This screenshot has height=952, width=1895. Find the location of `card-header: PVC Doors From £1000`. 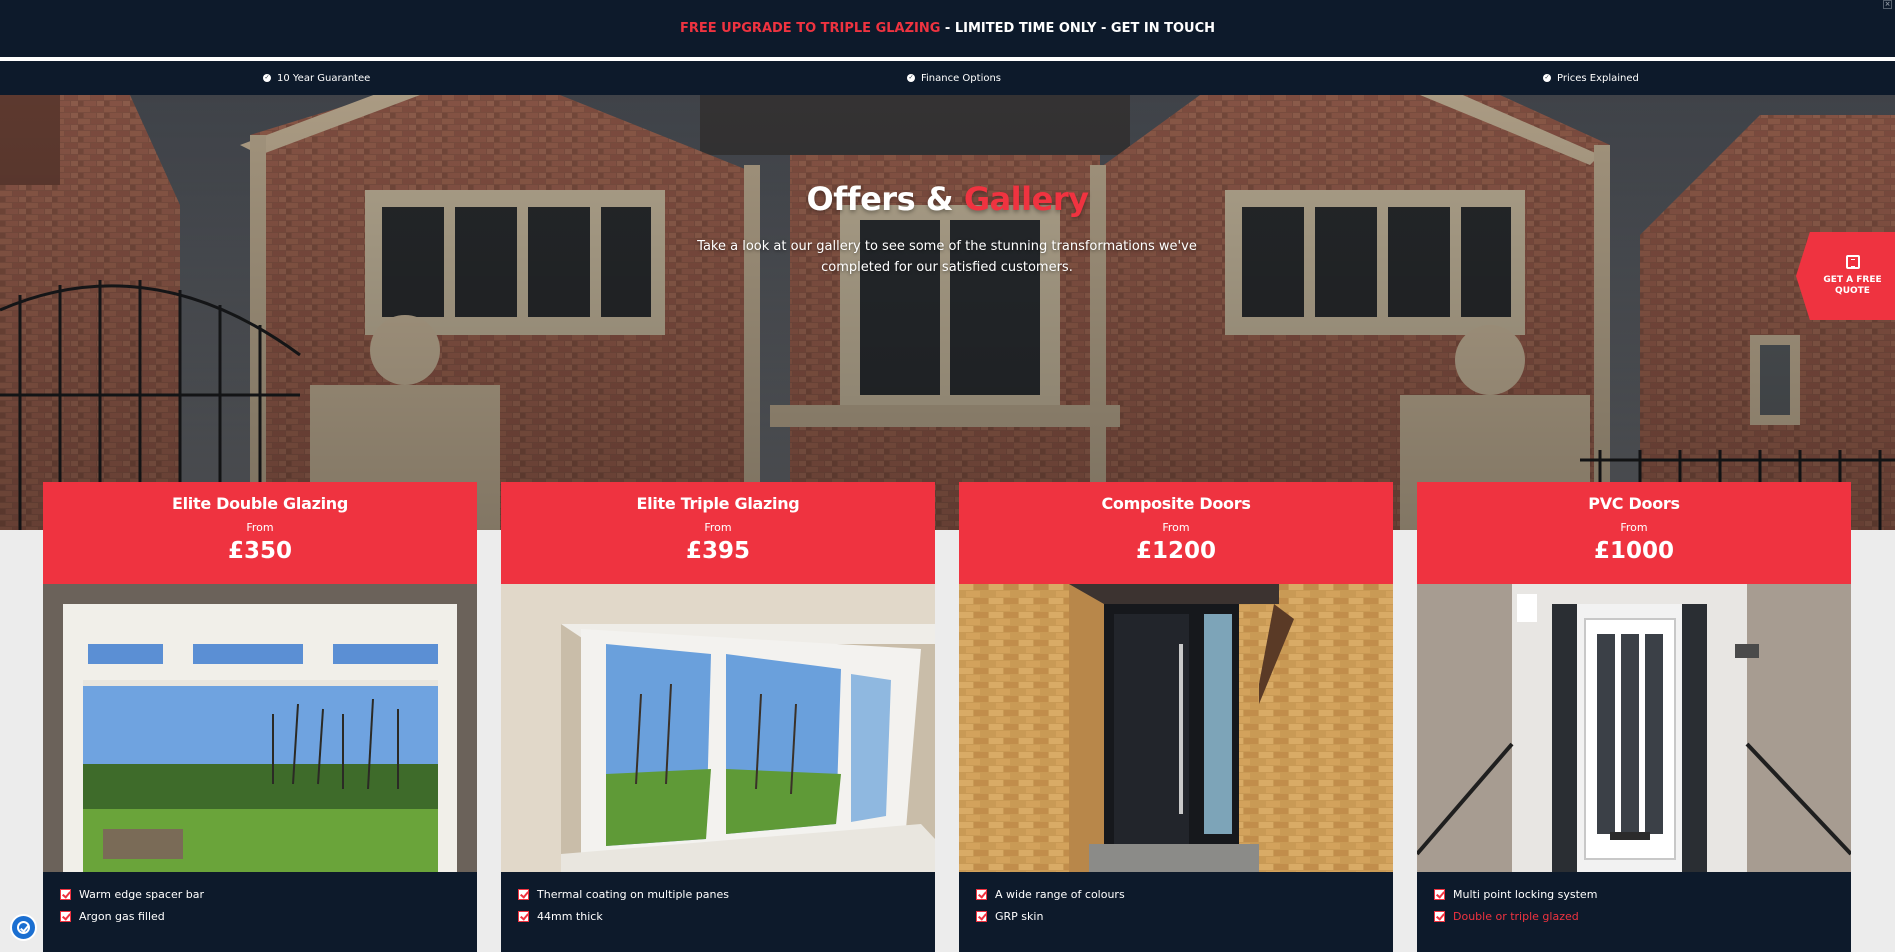

card-header: PVC Doors From £1000 is located at coordinates (1634, 533).